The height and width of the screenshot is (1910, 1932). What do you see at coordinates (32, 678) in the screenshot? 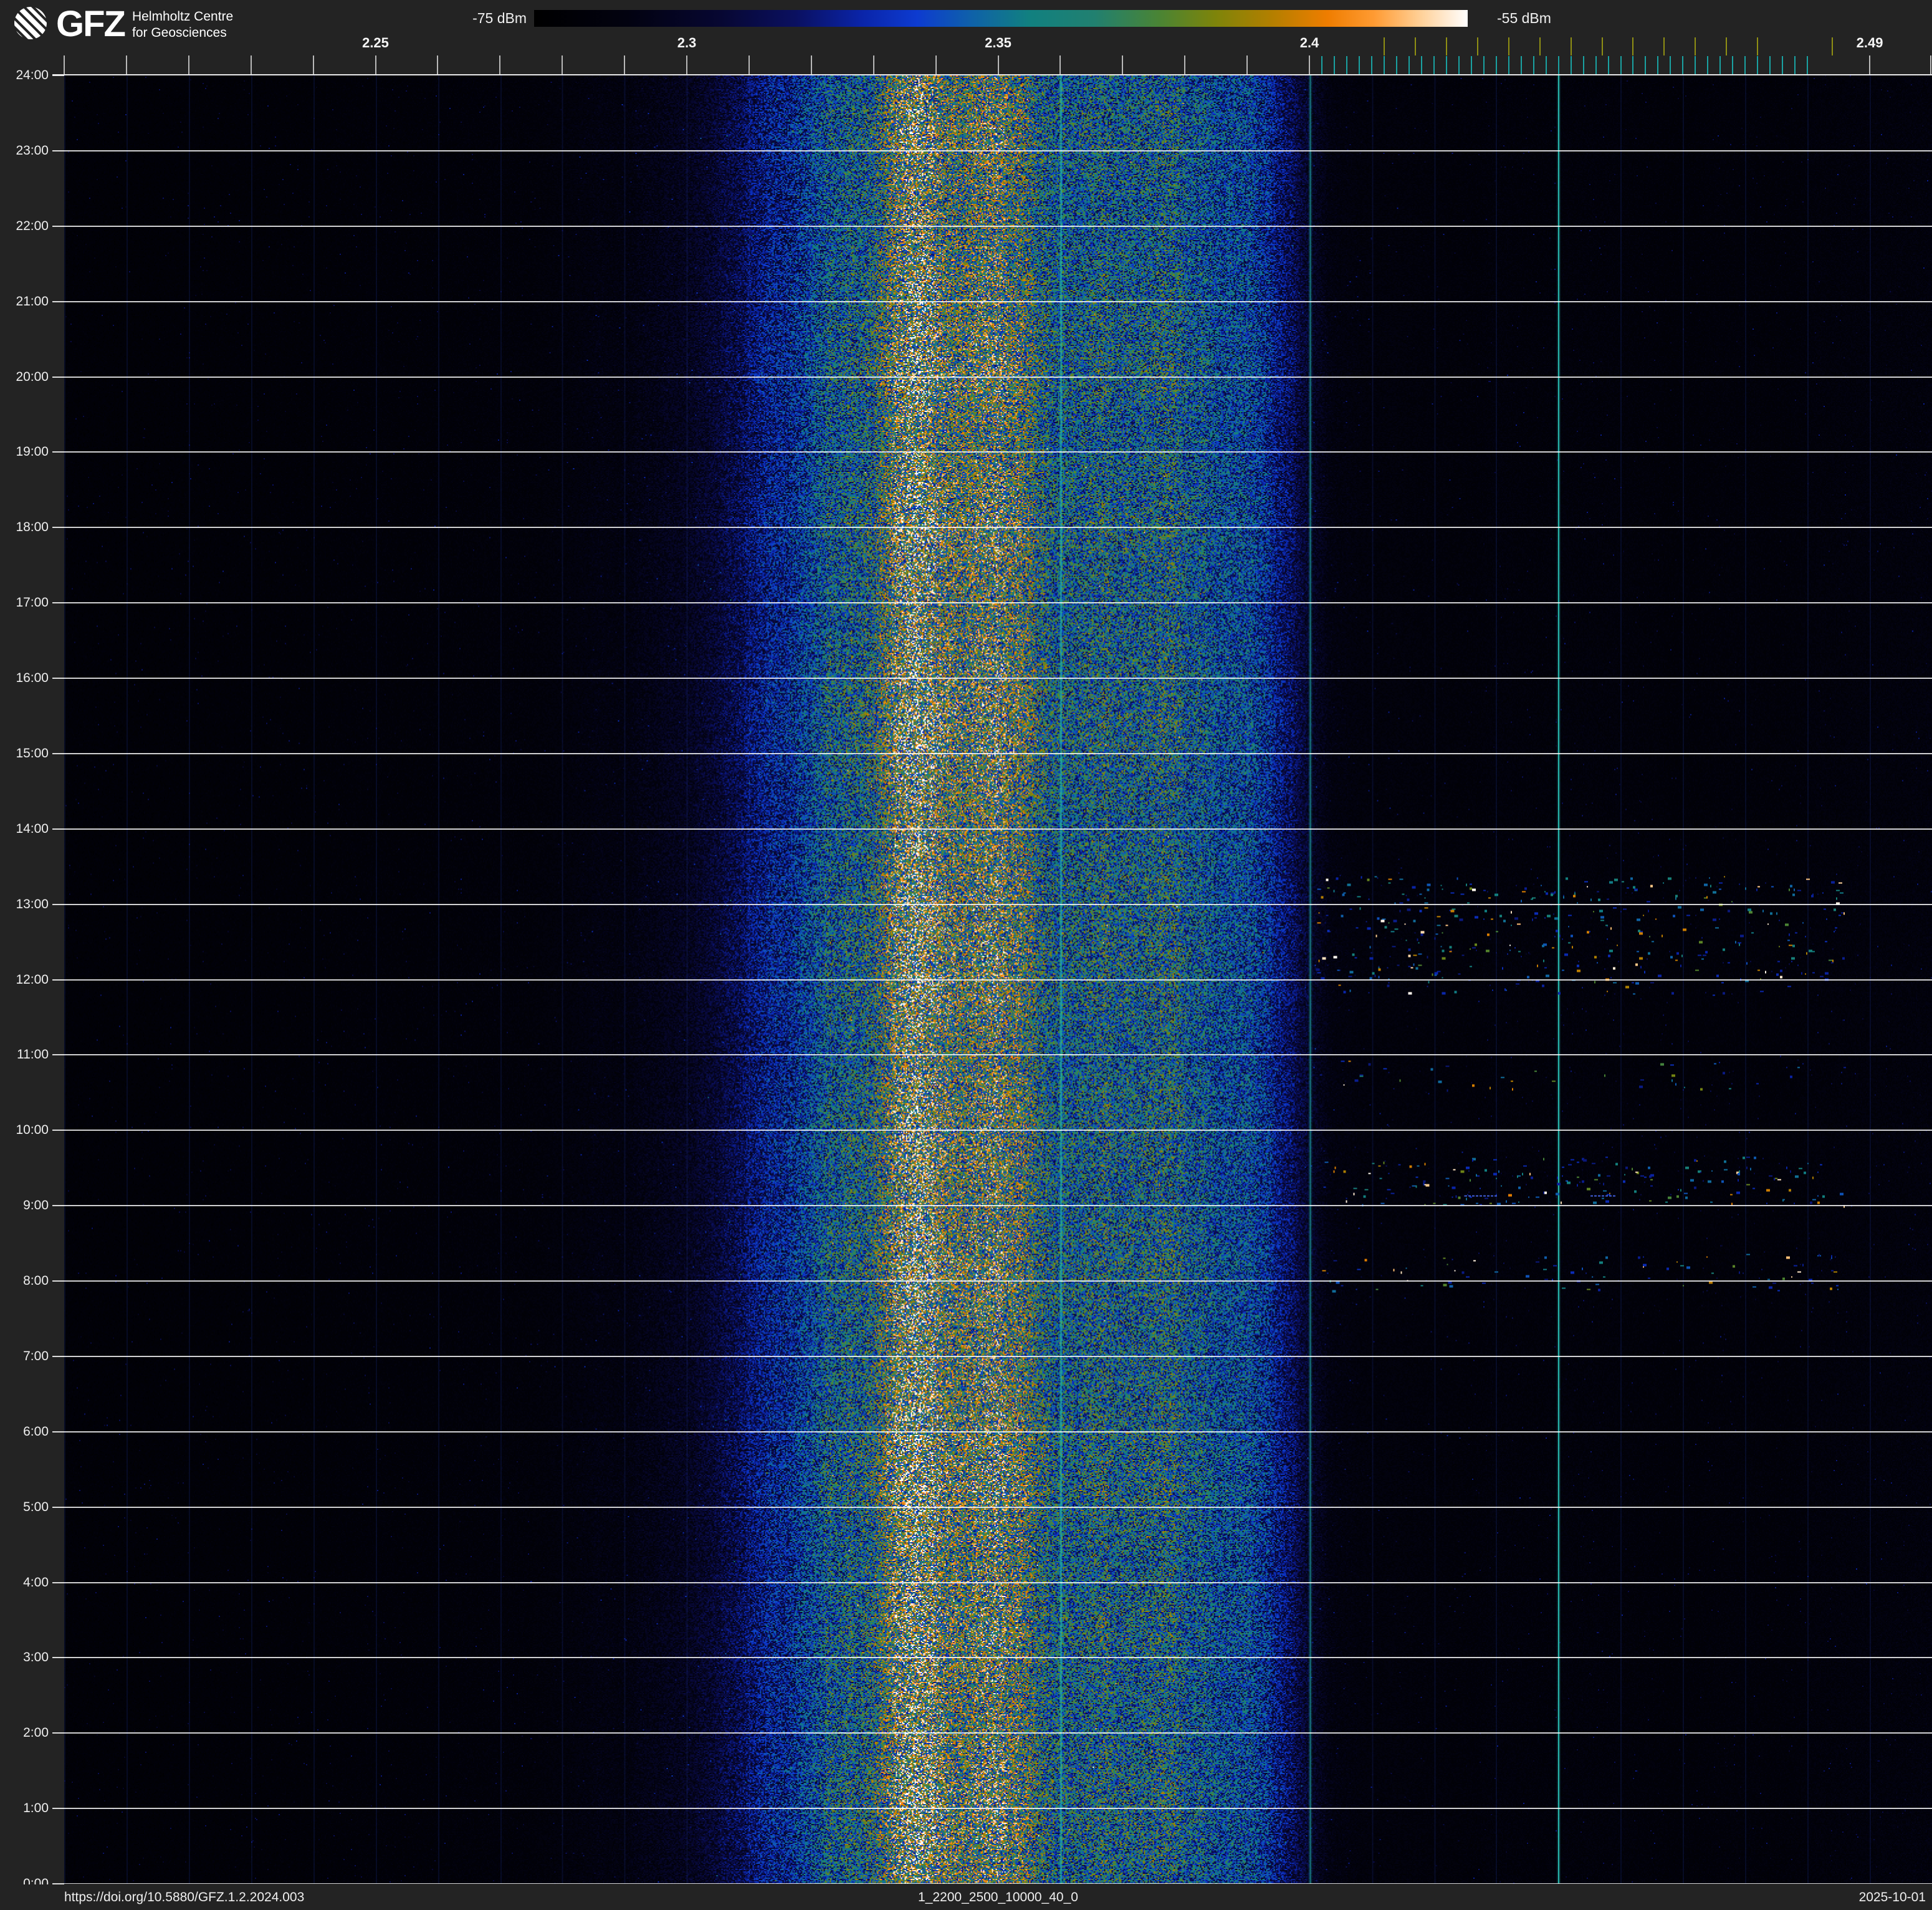
I see `time-tick-label: 16:00` at bounding box center [32, 678].